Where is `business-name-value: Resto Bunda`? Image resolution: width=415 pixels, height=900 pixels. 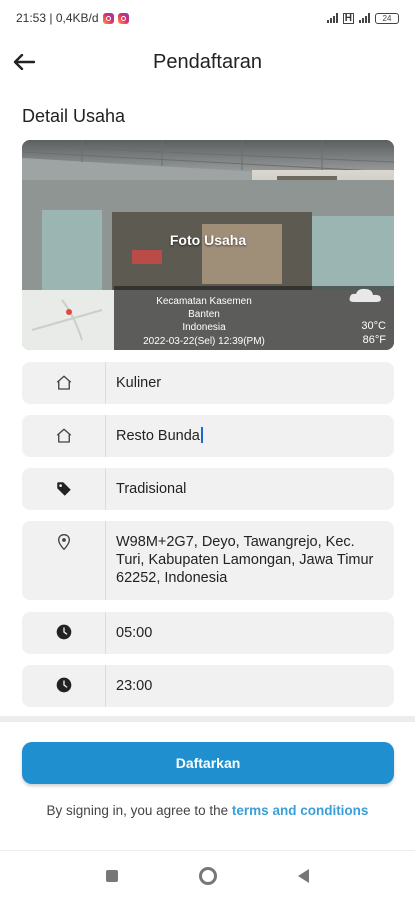 business-name-value: Resto Bunda is located at coordinates (158, 436).